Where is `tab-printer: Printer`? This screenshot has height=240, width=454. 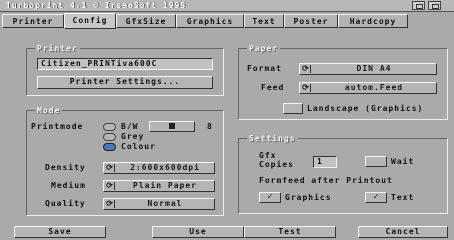
tab-printer: Printer is located at coordinates (33, 21).